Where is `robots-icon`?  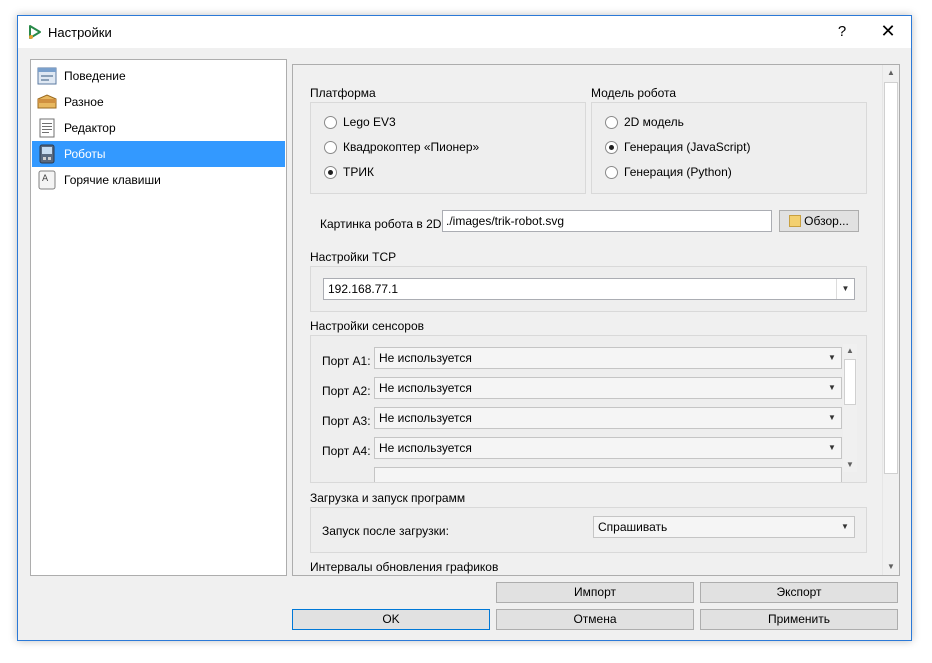 robots-icon is located at coordinates (47, 154).